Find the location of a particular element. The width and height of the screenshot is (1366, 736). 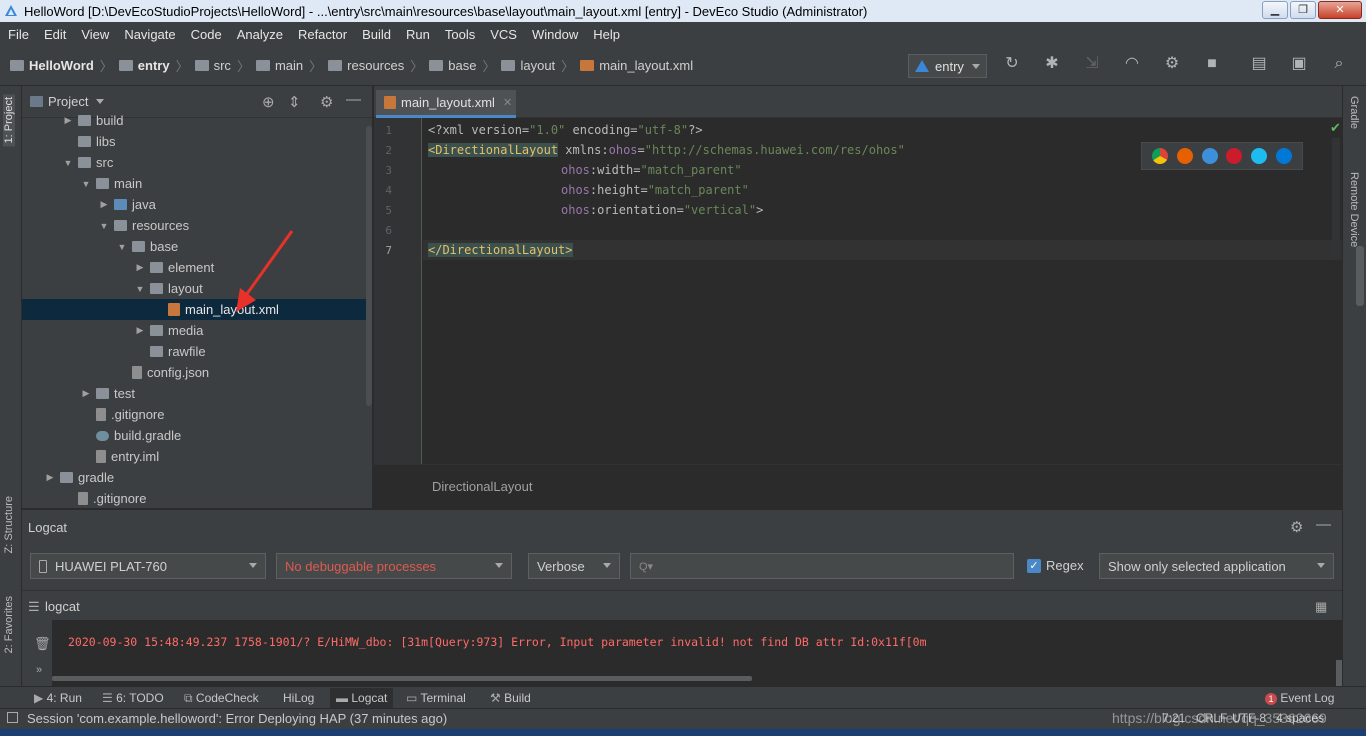

log-level-select: Verbose is located at coordinates (574, 566).